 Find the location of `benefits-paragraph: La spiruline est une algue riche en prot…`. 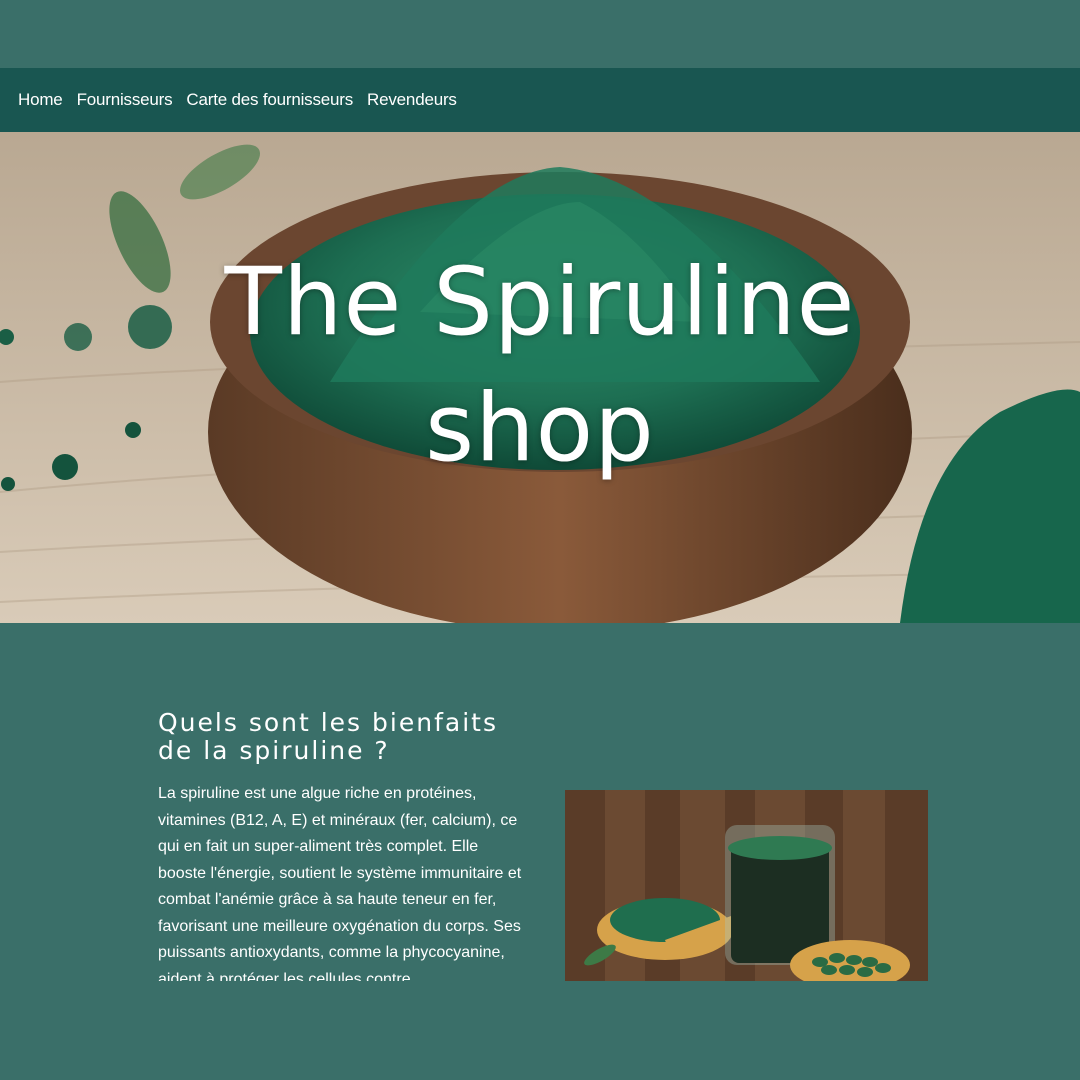

benefits-paragraph: La spiruline est une algue riche en prot… is located at coordinates (340, 883).